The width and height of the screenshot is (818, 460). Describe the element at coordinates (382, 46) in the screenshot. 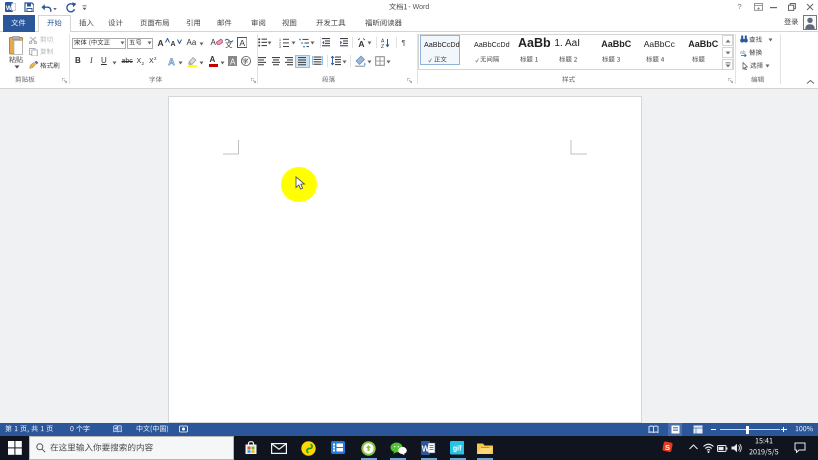

I see `svg-text: Z` at that location.